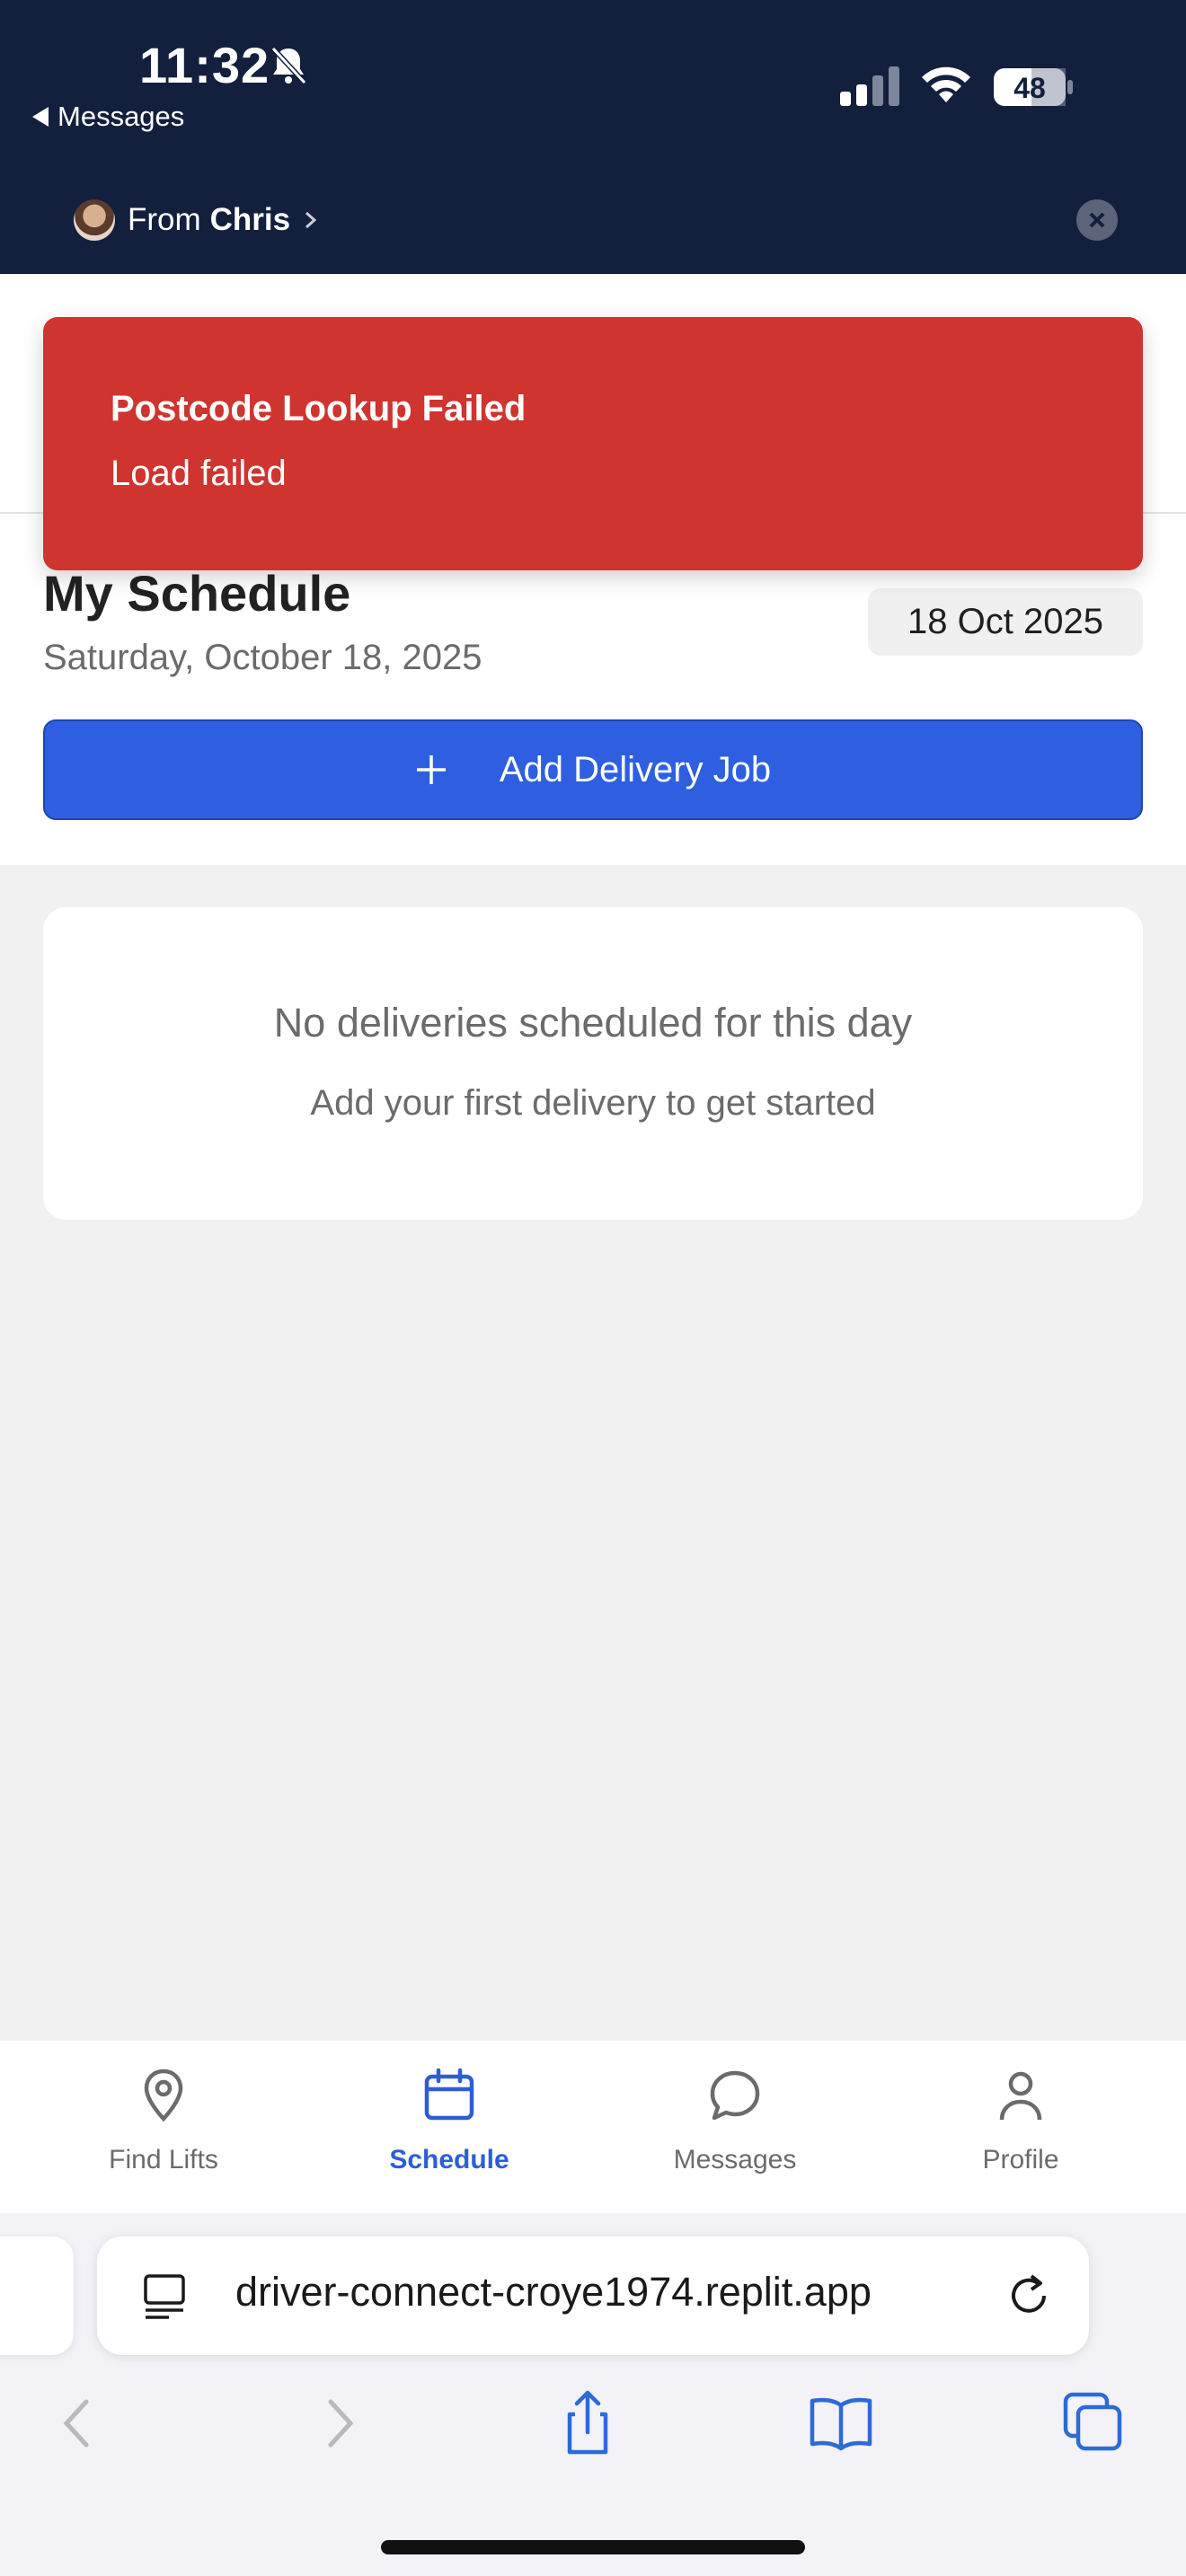  What do you see at coordinates (553, 2292) in the screenshot?
I see `url-text: driver-connect-croye1974.replit.app` at bounding box center [553, 2292].